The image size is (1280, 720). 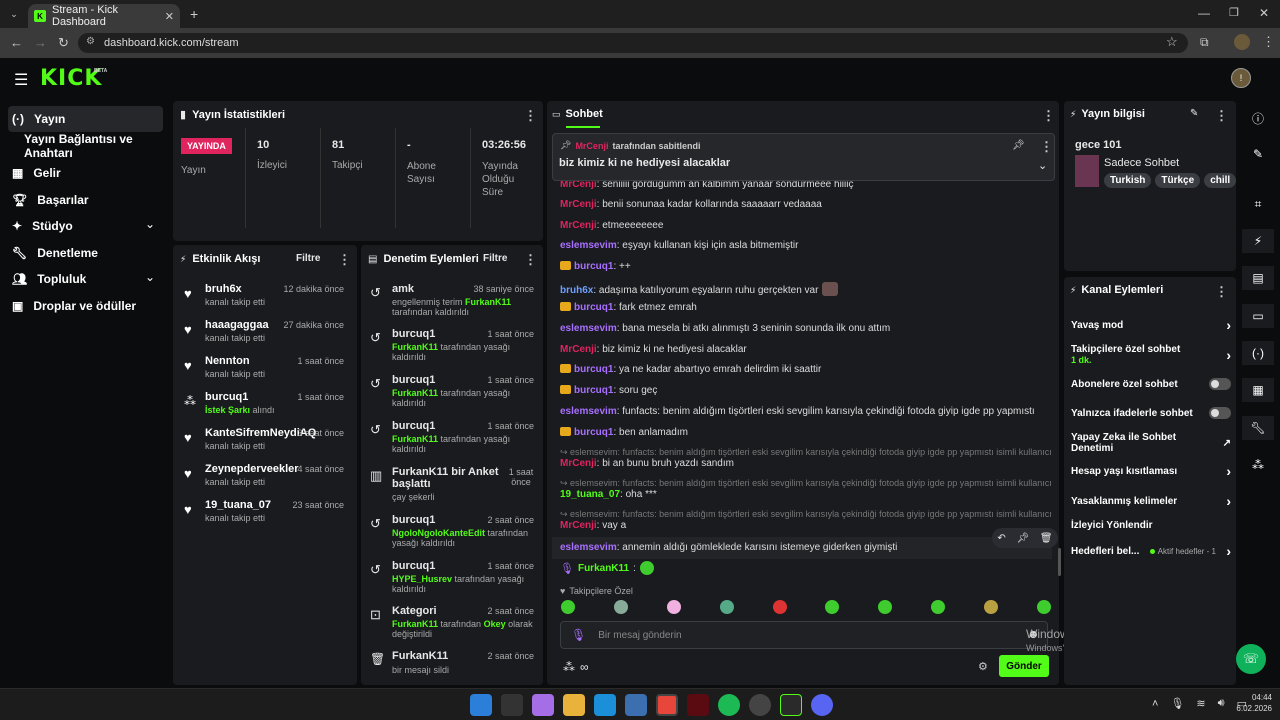 I want to click on activity-menu-icon: ⋮, so click(x=344, y=260).